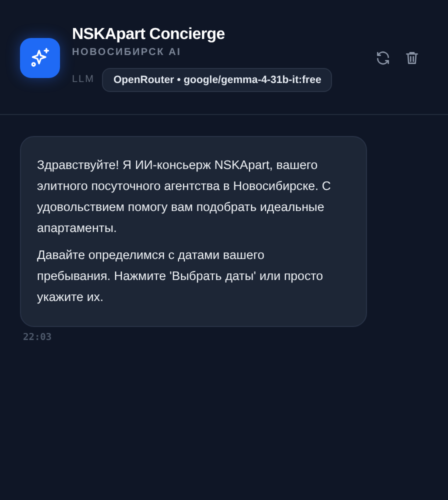 The height and width of the screenshot is (500, 448). Describe the element at coordinates (184, 197) in the screenshot. I see `message-text: Здравствуйте! Я ИИ-консьерж NSKApart, вашего элитного посуточного агентства в Новосибирске. С удовольствием помогу вам подобрать идеальные апартаменты.` at that location.